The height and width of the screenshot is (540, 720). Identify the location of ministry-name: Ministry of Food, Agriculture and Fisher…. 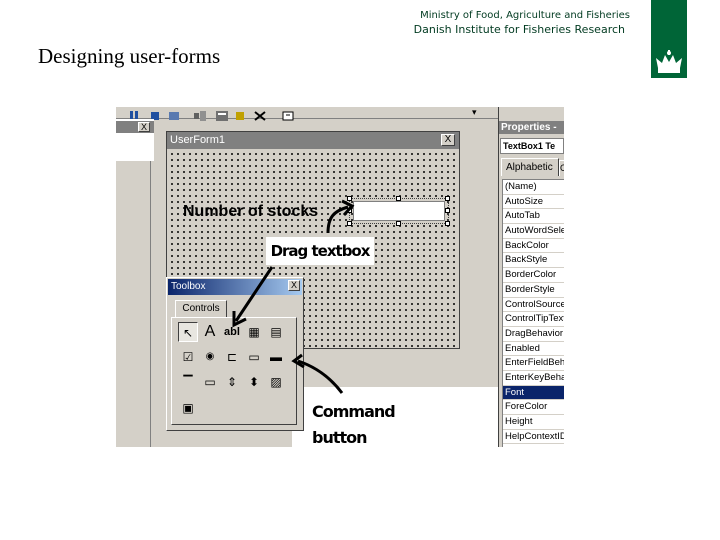
(525, 15).